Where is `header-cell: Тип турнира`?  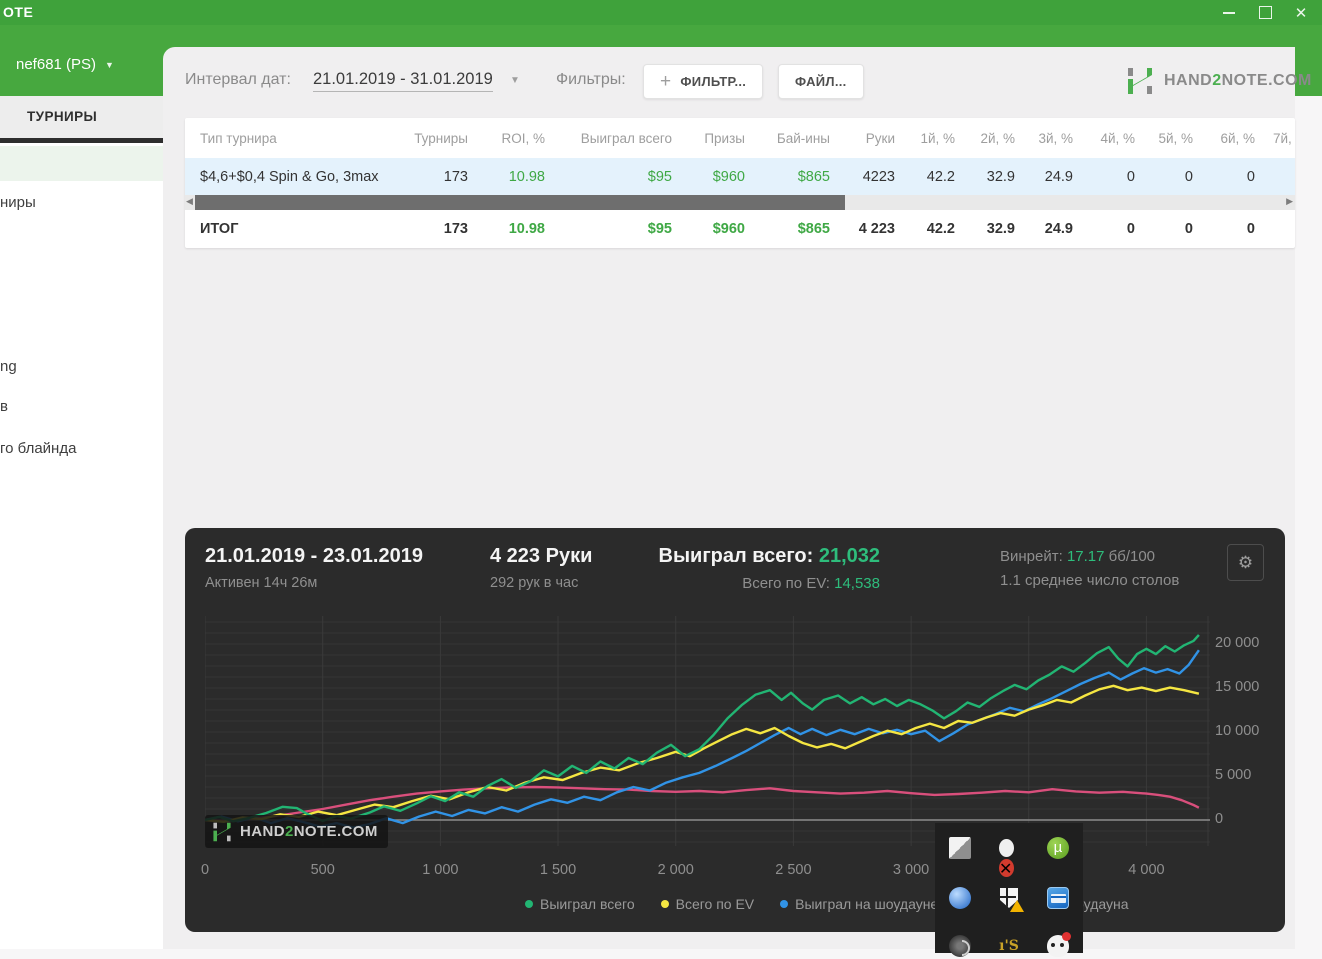 header-cell: Тип турнира is located at coordinates (297, 138).